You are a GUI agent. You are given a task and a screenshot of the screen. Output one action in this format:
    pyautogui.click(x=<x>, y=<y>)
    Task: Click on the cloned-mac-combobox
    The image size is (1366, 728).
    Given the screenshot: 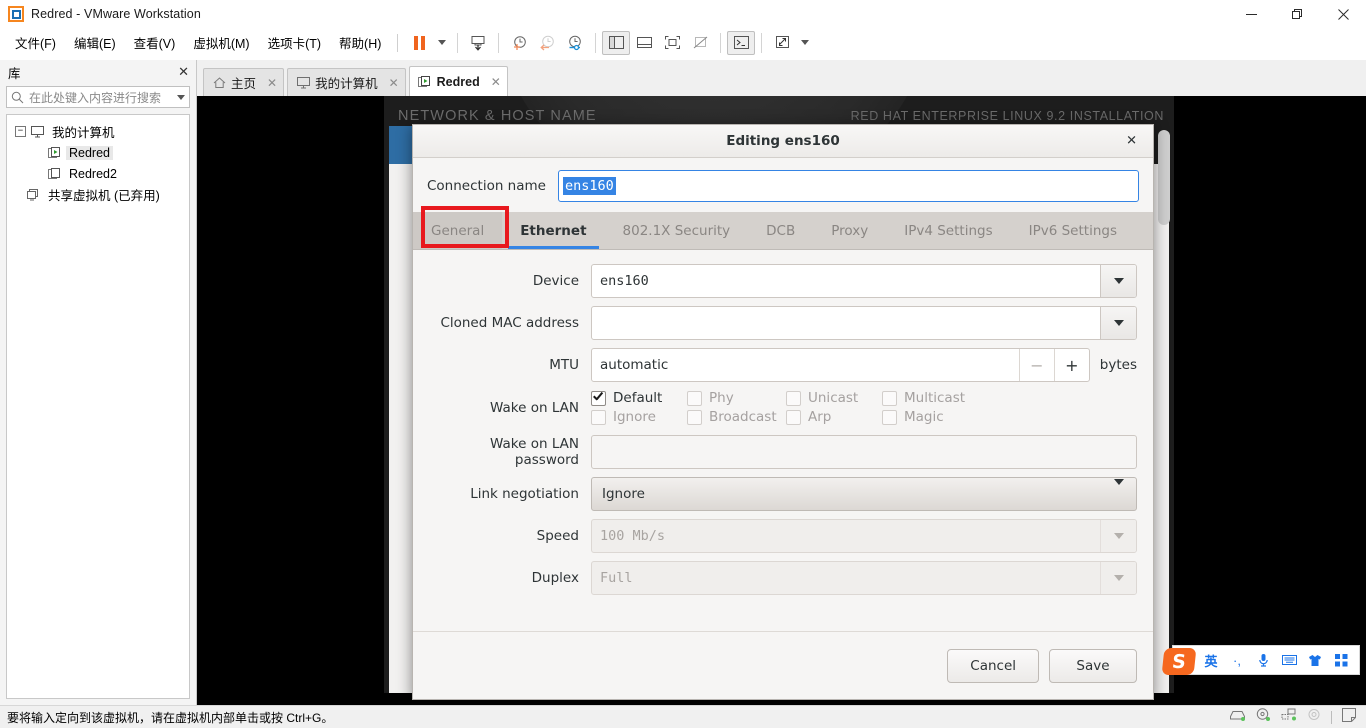 What is the action you would take?
    pyautogui.click(x=864, y=323)
    